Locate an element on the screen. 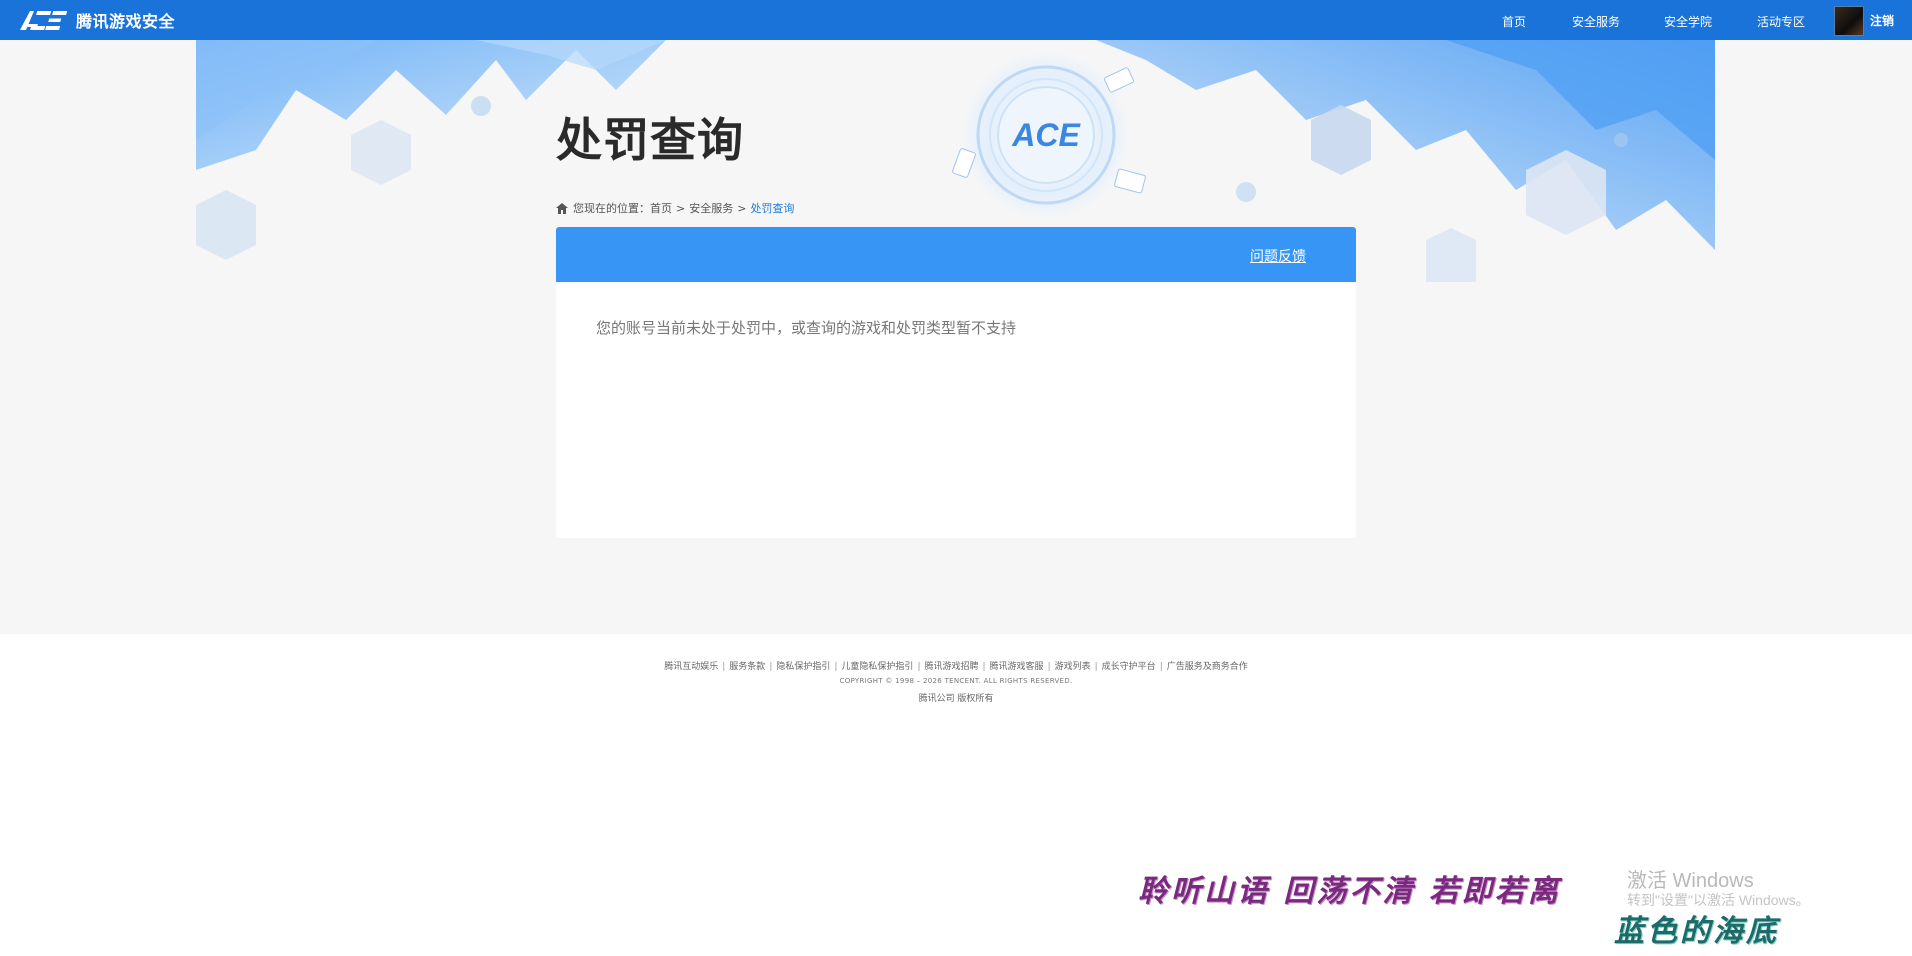  site-logo: 腾讯游戏安全 is located at coordinates (96, 20).